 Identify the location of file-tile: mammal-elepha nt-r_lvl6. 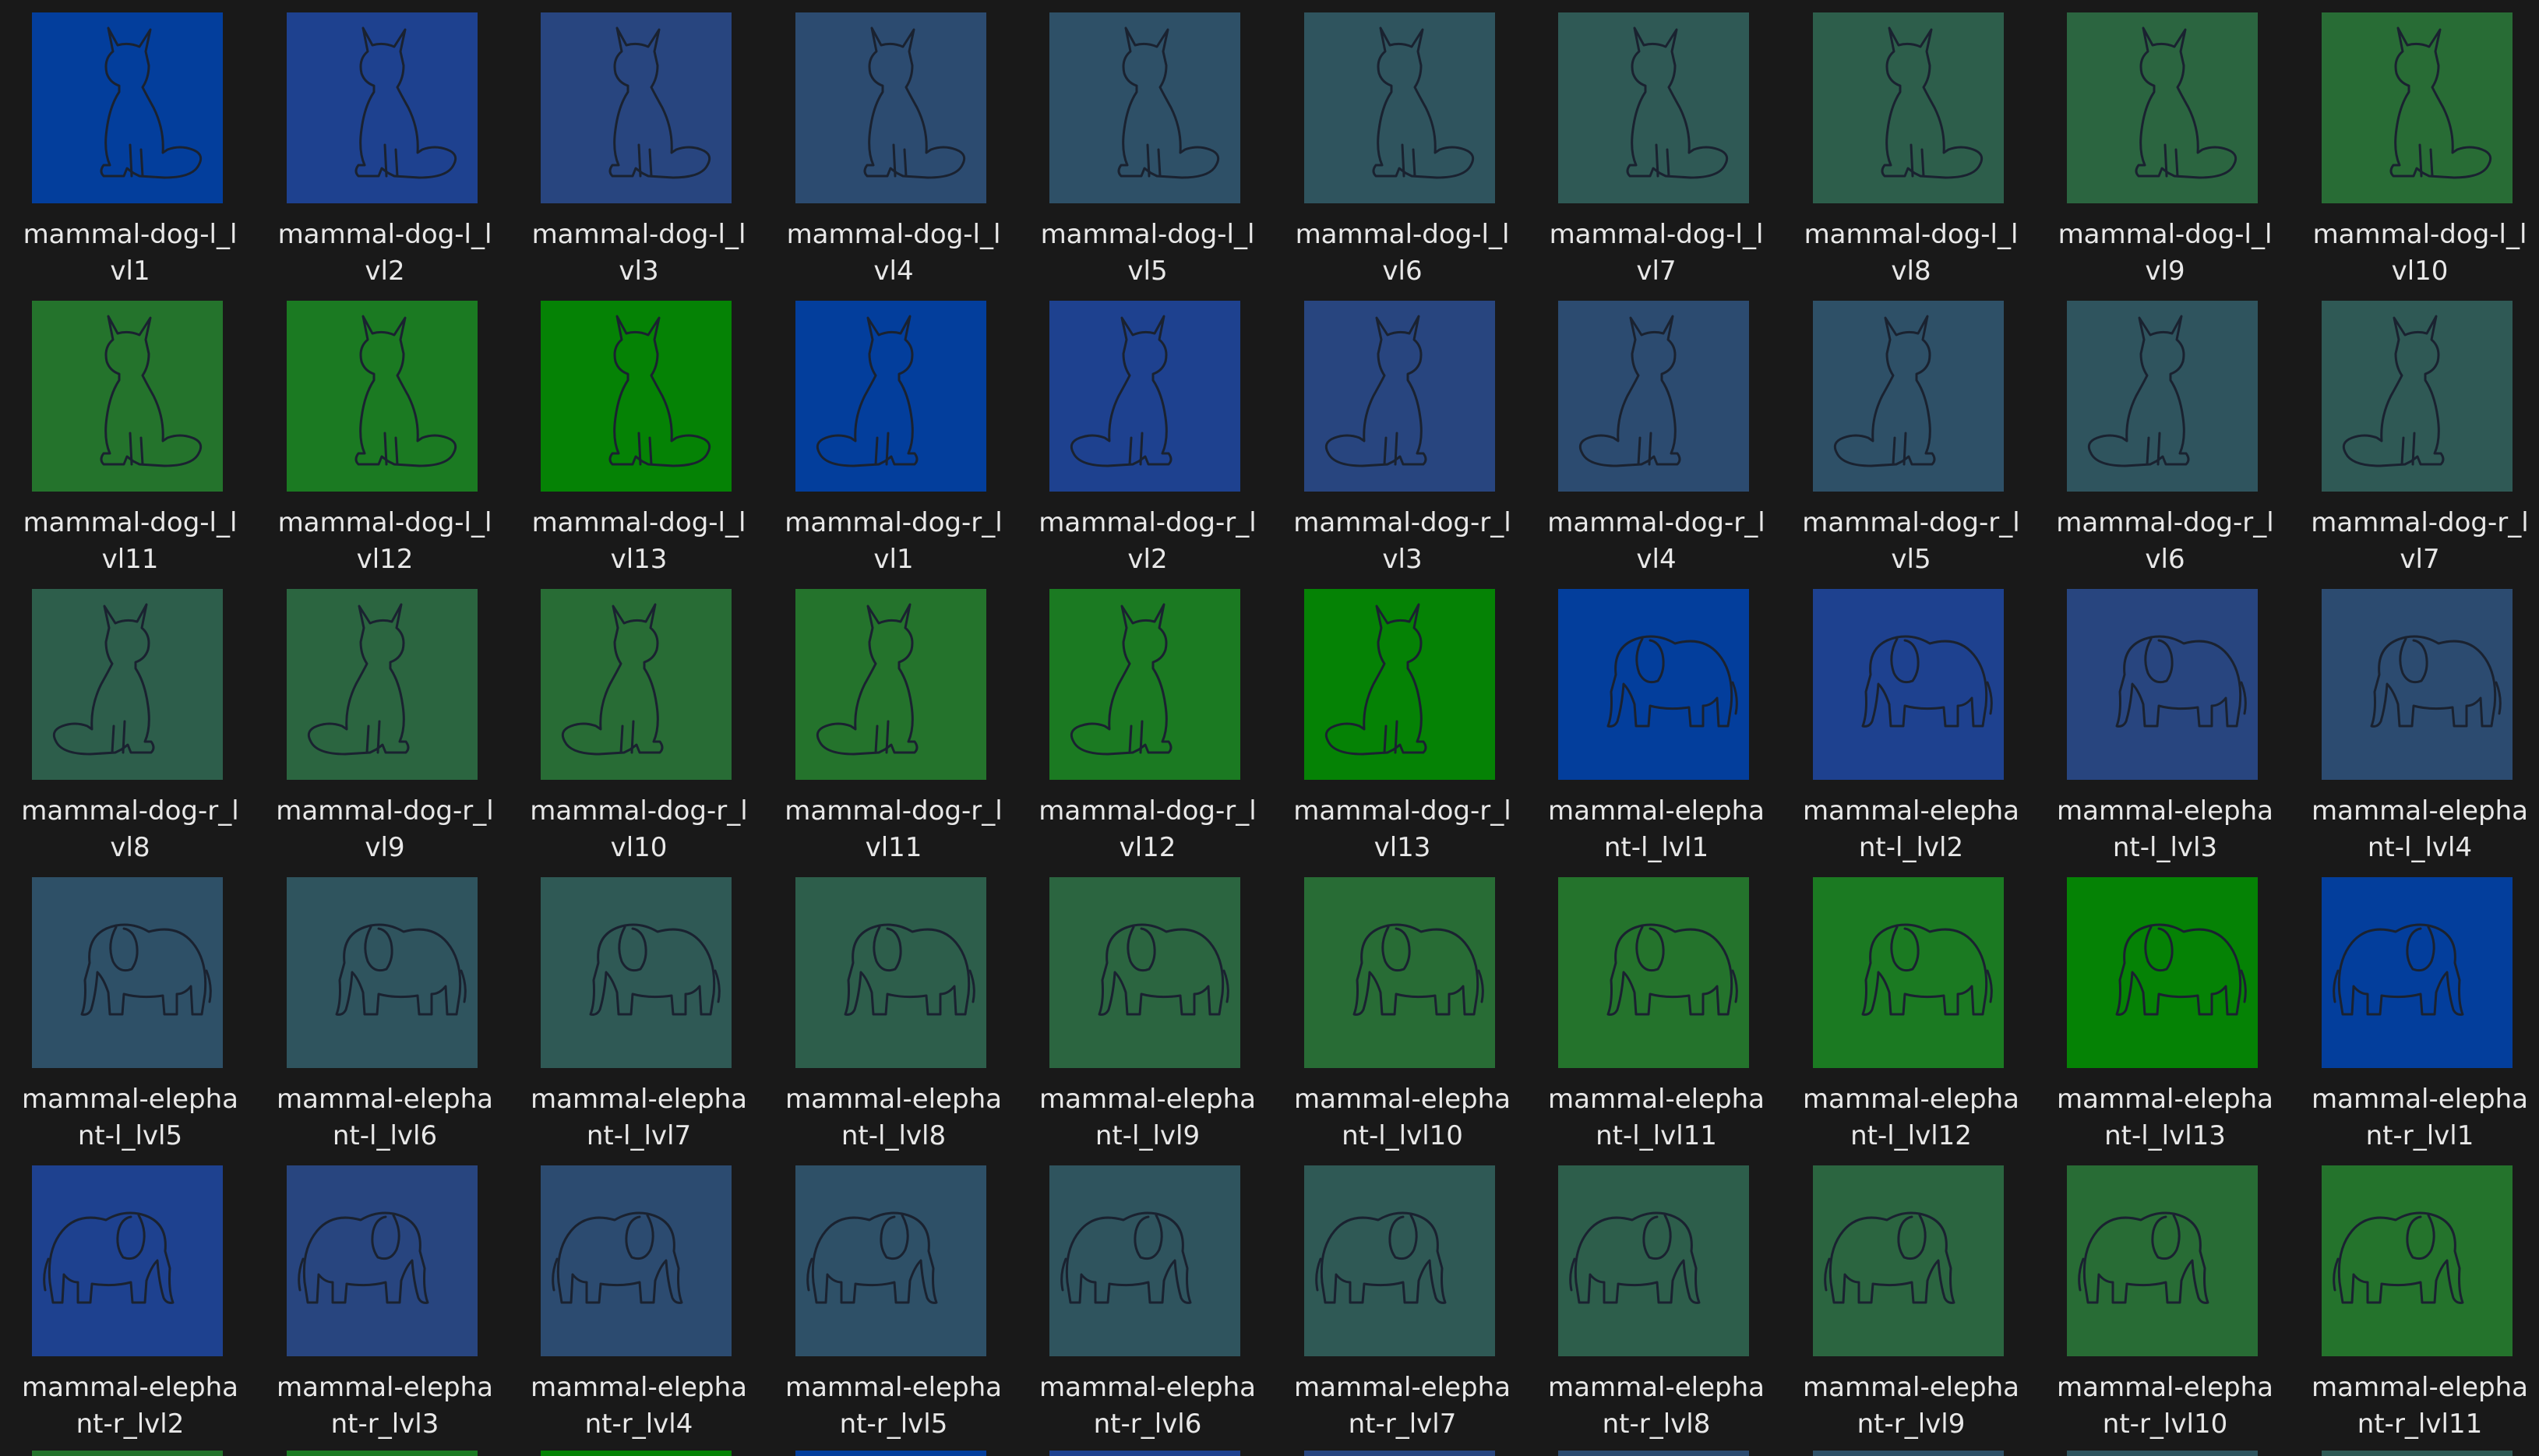
(1137, 1310).